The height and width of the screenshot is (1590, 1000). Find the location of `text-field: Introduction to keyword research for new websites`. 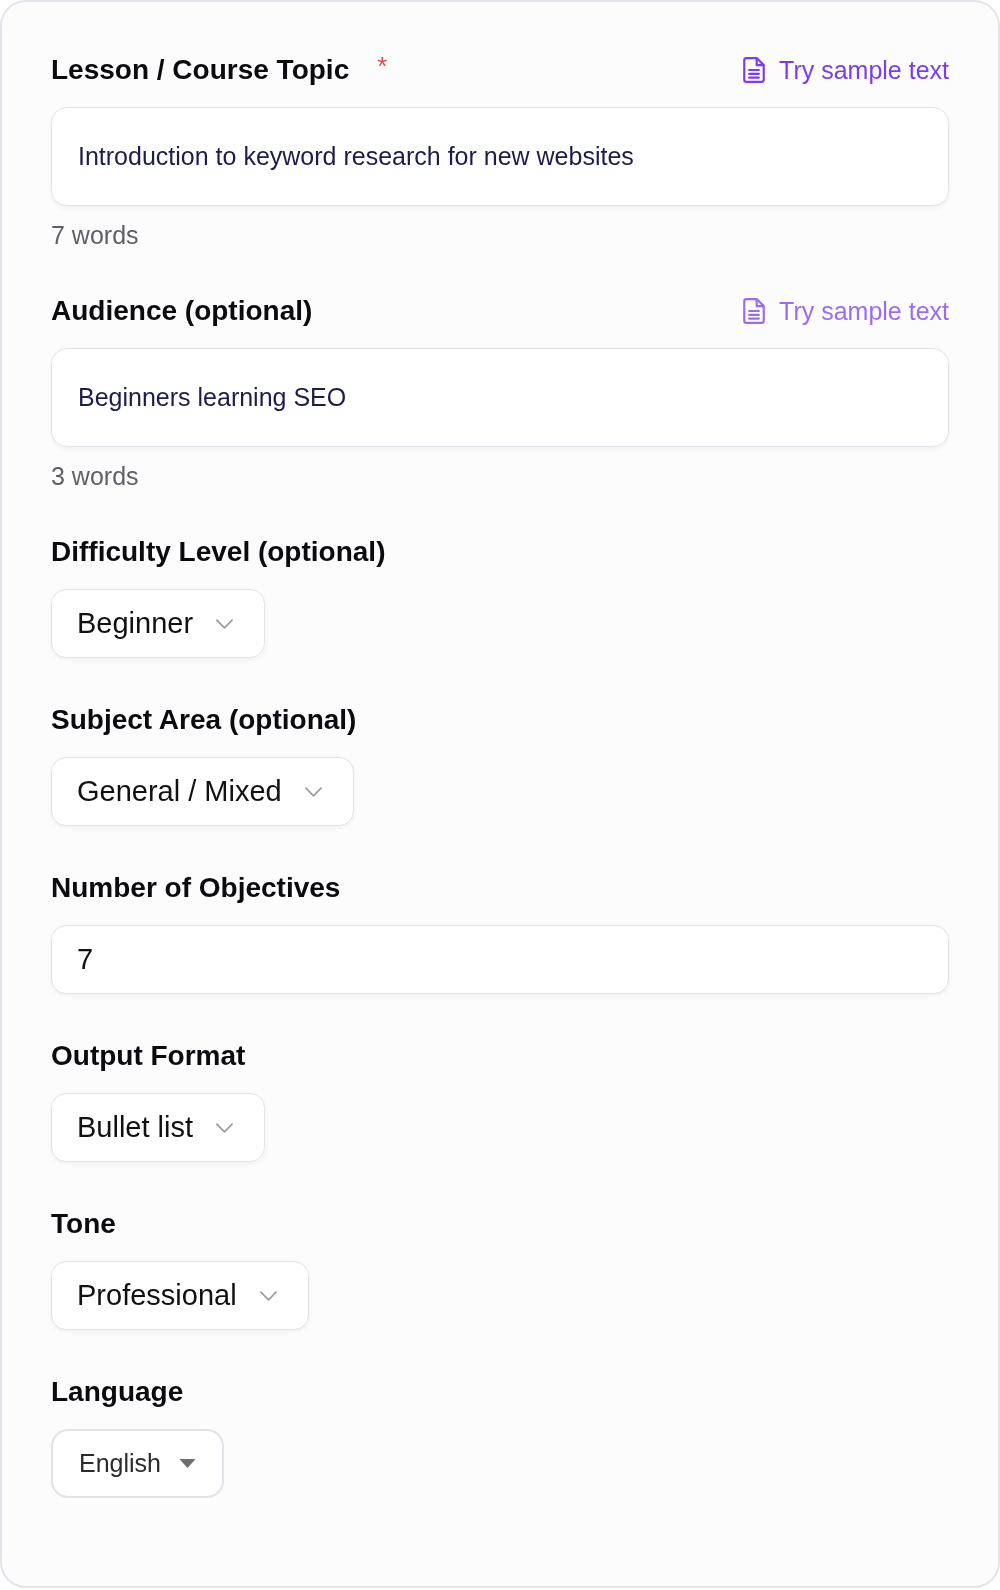

text-field: Introduction to keyword research for new websites is located at coordinates (500, 156).